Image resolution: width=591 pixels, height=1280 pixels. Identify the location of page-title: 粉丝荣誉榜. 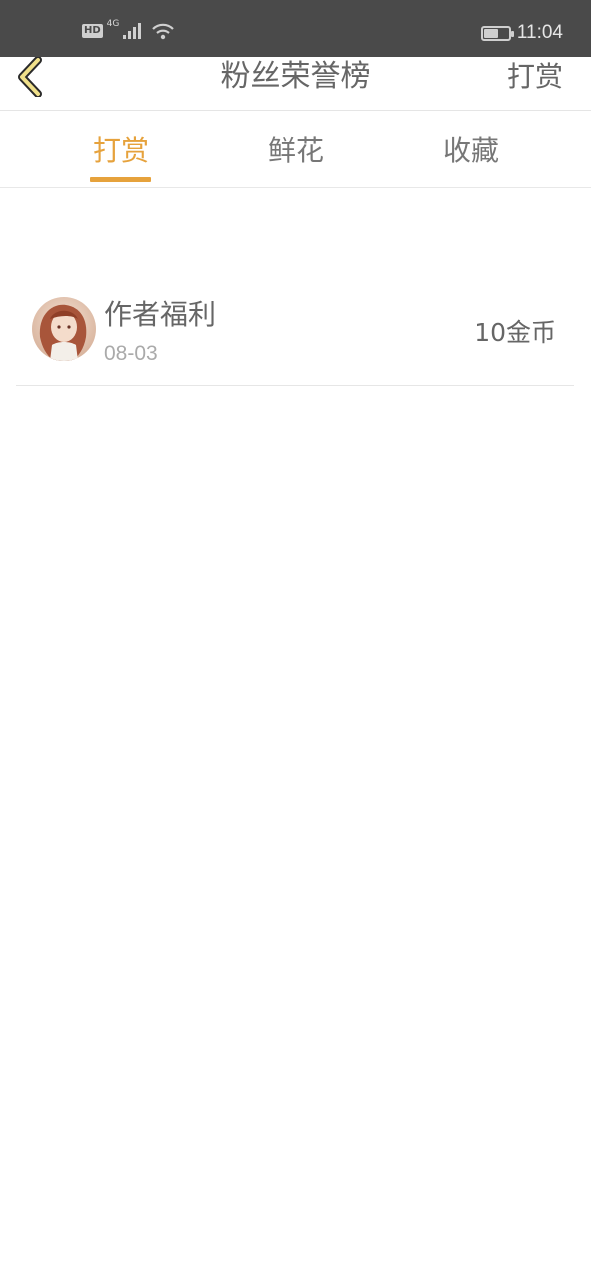
(295, 76).